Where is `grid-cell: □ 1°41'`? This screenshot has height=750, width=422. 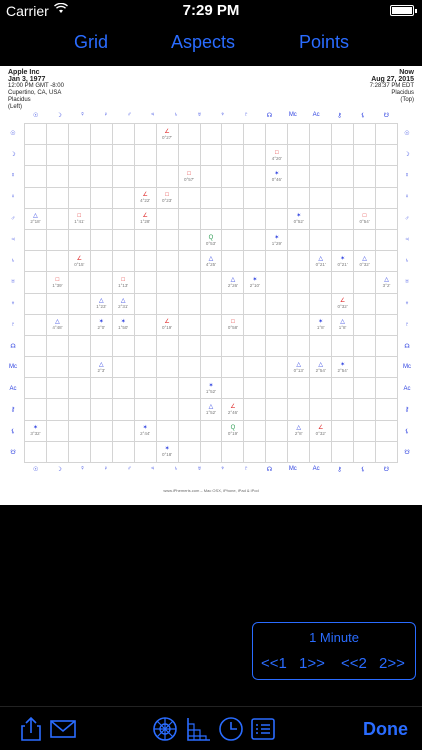
grid-cell: □ 1°41' is located at coordinates (79, 218).